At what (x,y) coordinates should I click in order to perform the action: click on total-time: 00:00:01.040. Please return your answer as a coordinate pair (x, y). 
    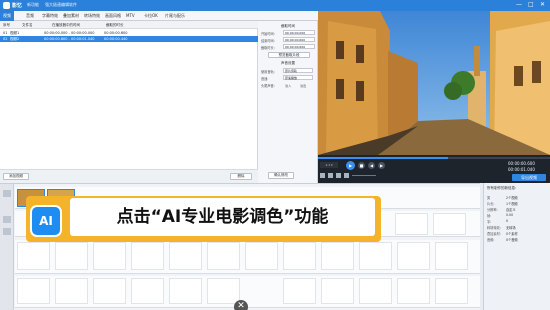
    Looking at the image, I should click on (521, 169).